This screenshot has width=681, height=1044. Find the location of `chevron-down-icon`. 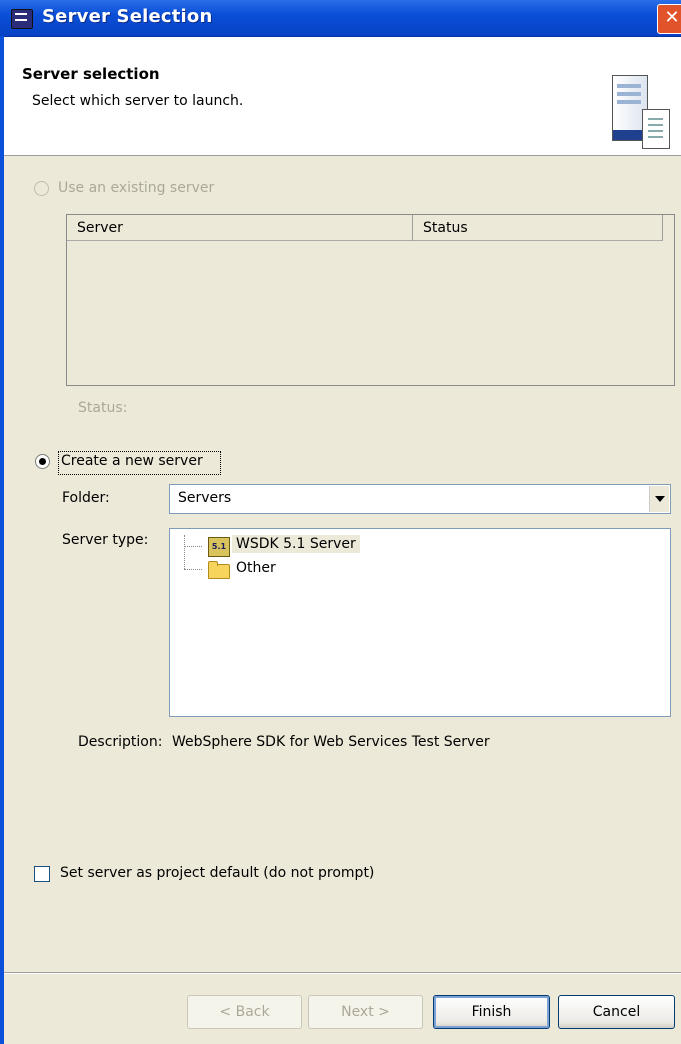

chevron-down-icon is located at coordinates (659, 499).